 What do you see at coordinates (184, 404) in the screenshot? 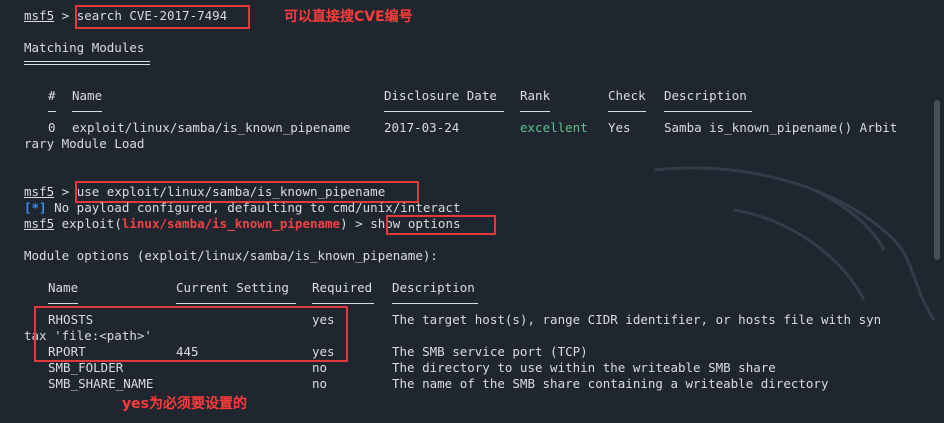
I see `annotation-required: yes为必须要设置的` at bounding box center [184, 404].